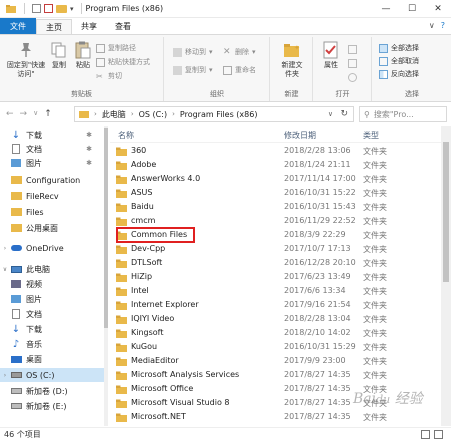  What do you see at coordinates (275, 319) in the screenshot?
I see `file-row: IQIYI Video 2018/2/28 13:04 文件夹` at bounding box center [275, 319].